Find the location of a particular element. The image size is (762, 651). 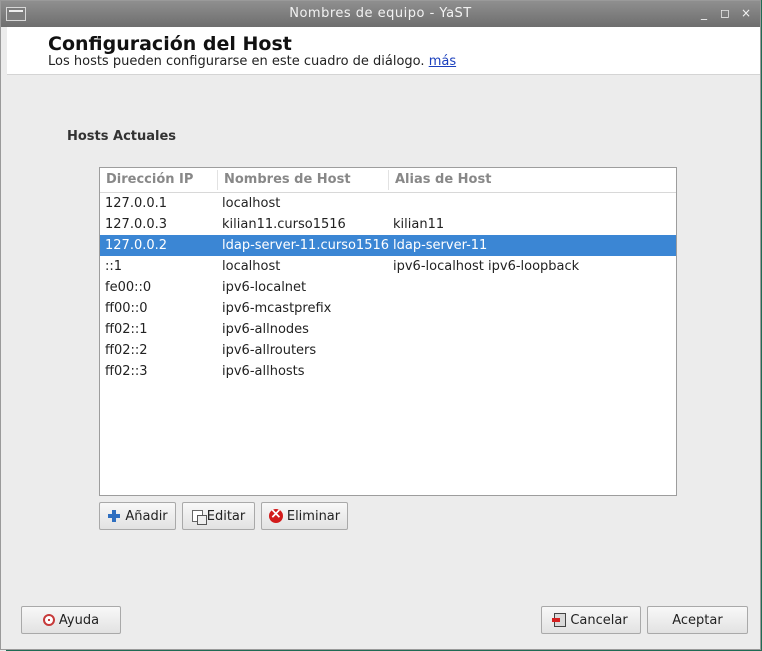

page-title: Configuración del Host is located at coordinates (170, 44).